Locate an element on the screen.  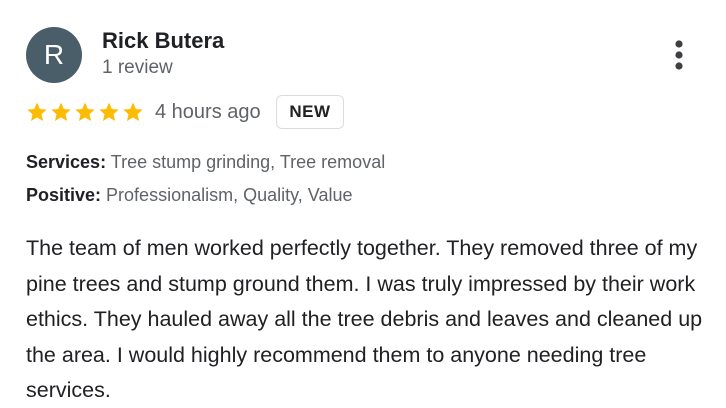
positive-label: Positive: is located at coordinates (64, 195).